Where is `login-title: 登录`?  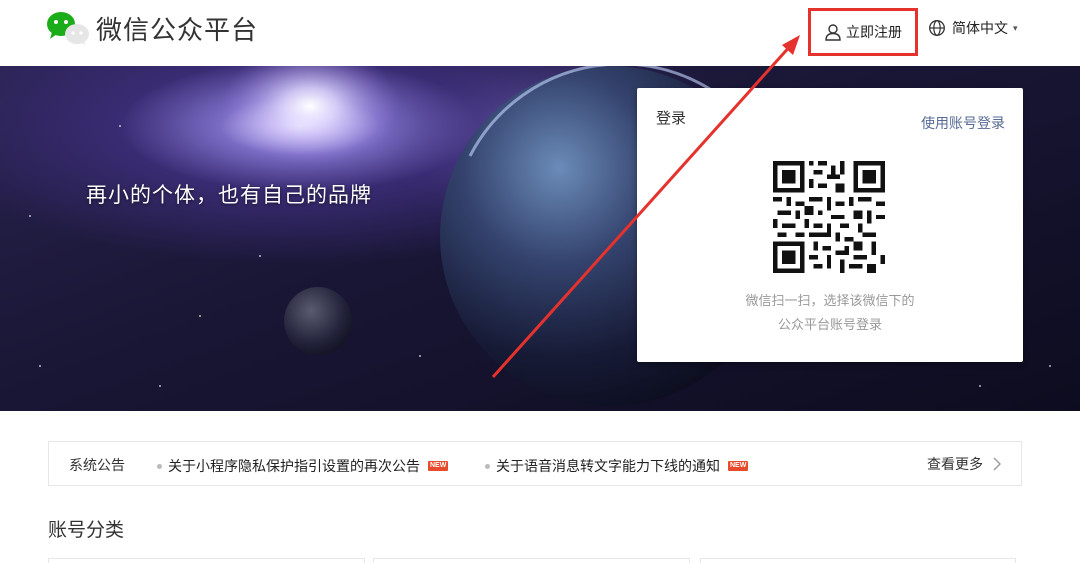 login-title: 登录 is located at coordinates (671, 118).